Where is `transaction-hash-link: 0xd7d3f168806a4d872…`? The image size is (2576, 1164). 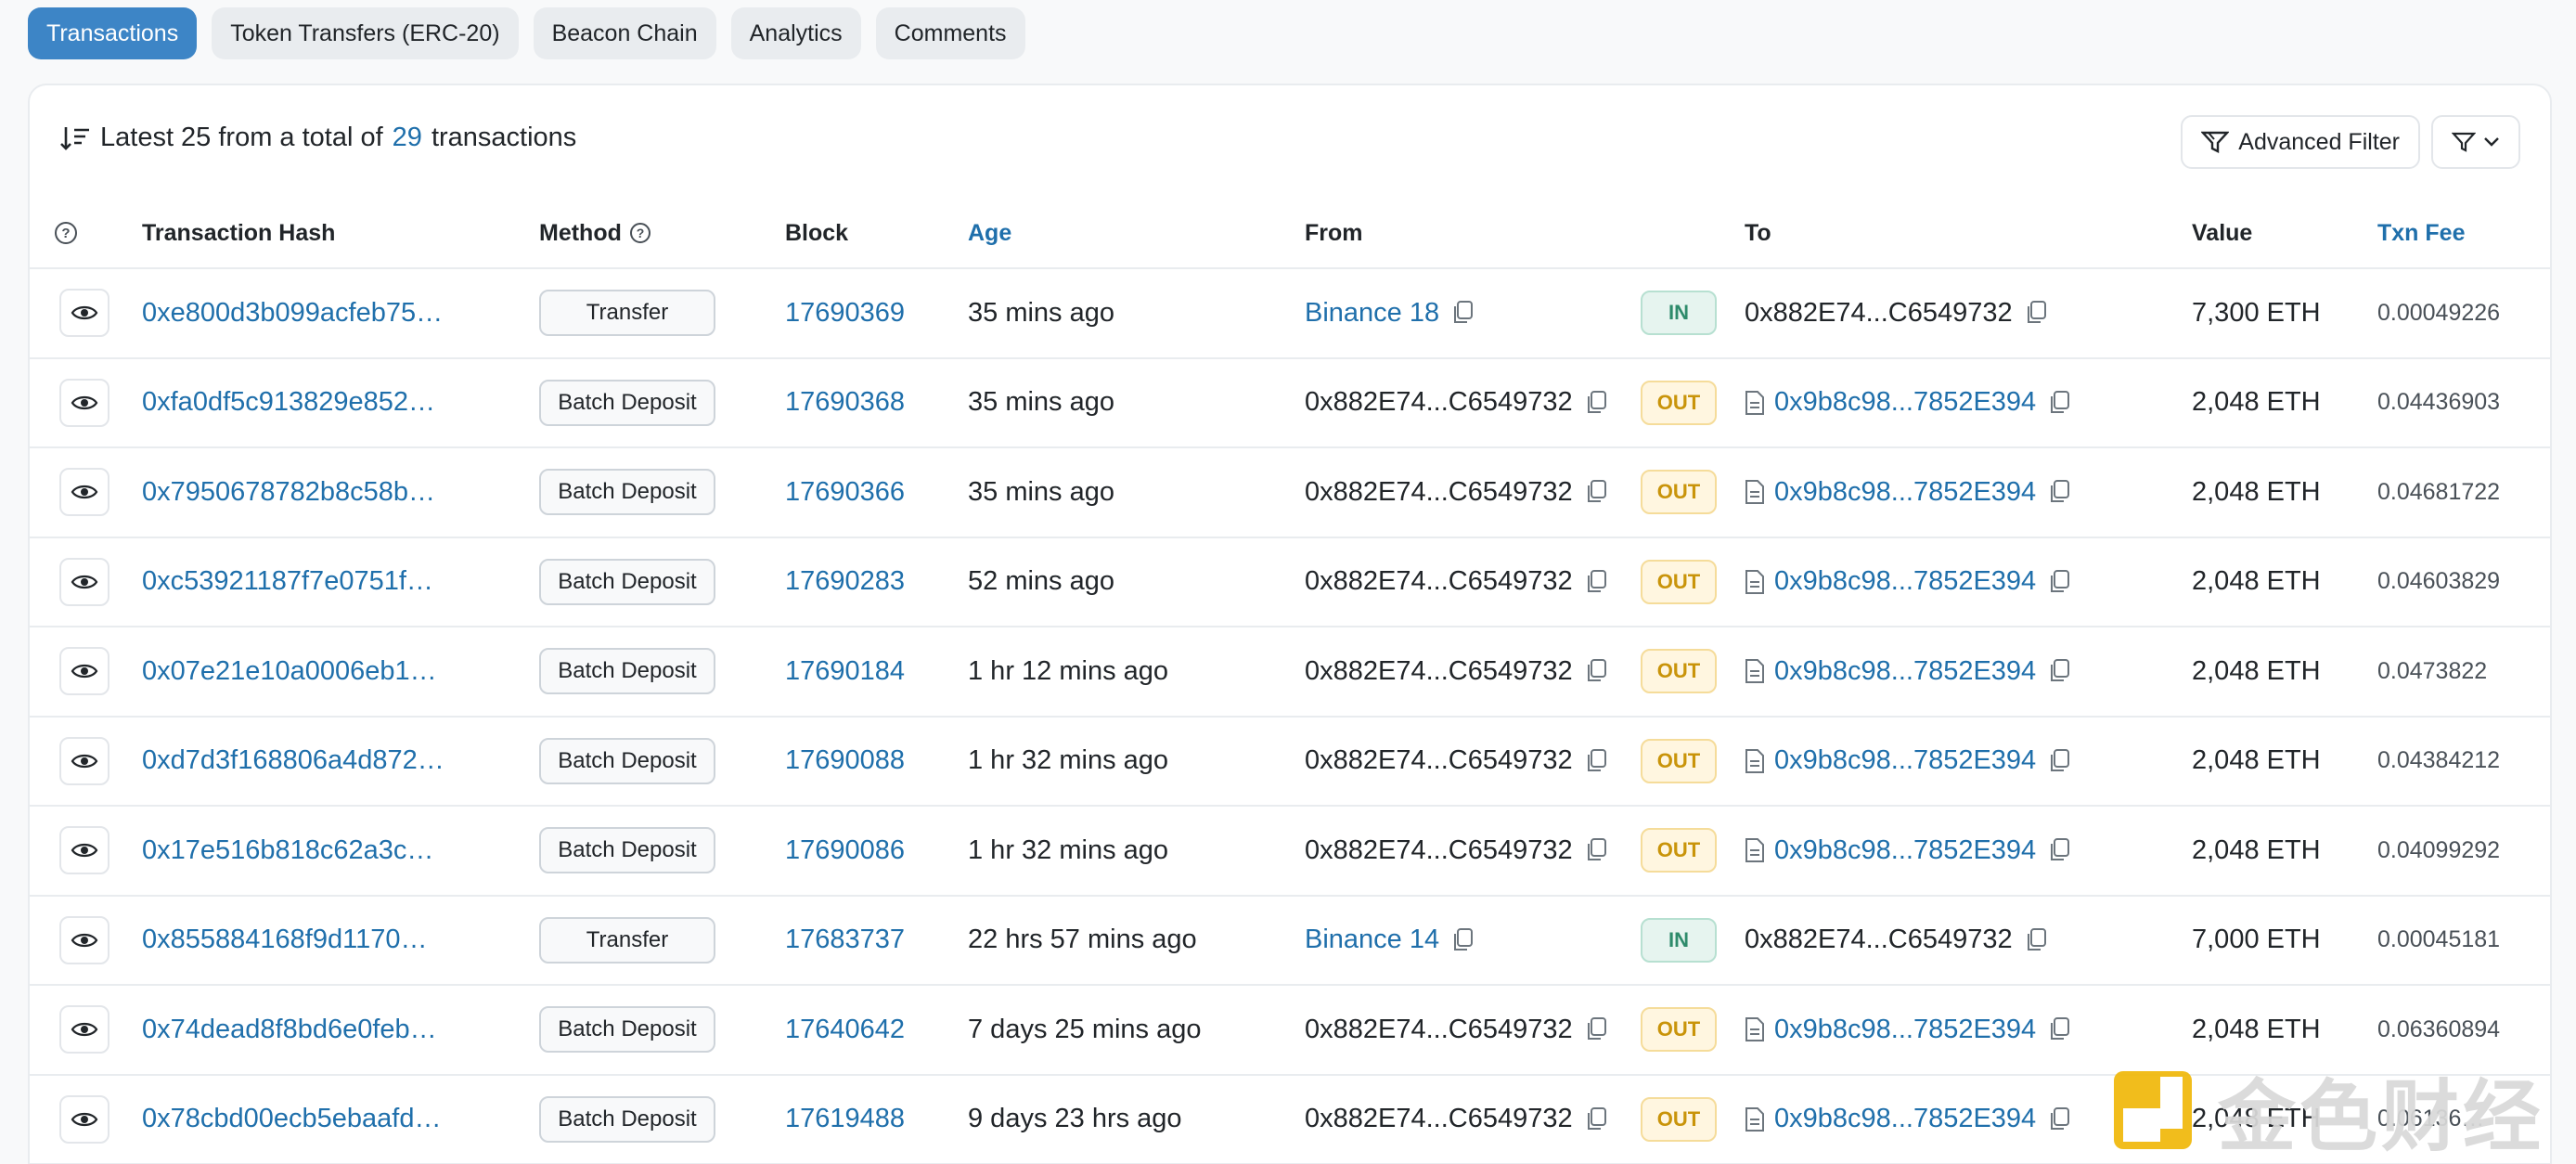
transaction-hash-link: 0xd7d3f168806a4d872… is located at coordinates (293, 761).